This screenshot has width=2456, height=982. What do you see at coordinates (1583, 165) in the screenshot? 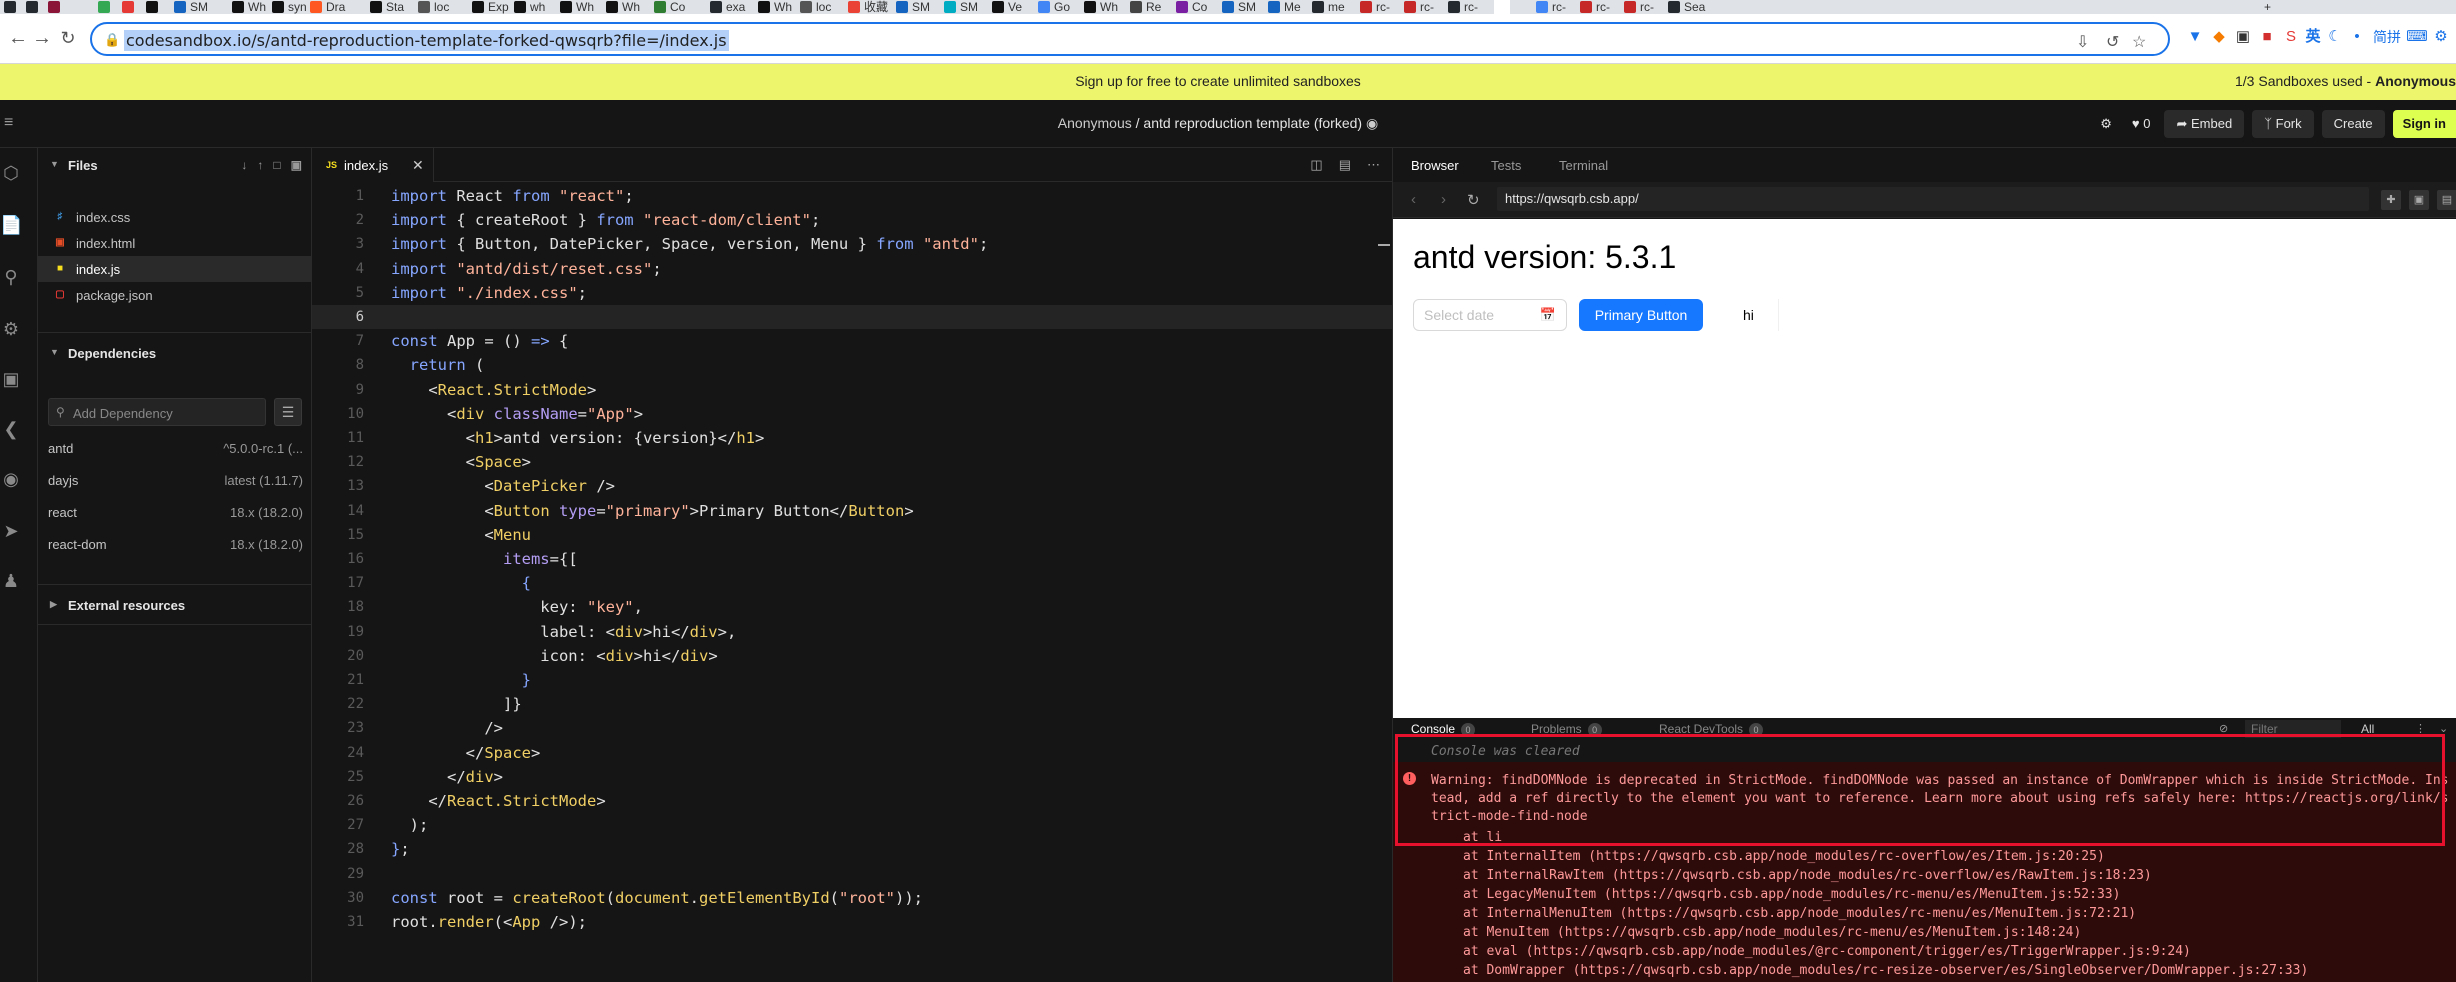
I see `preview-tab-terminal: Terminal` at bounding box center [1583, 165].